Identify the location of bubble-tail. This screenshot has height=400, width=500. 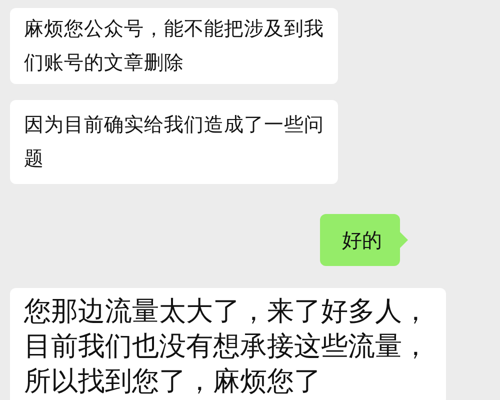
(404, 240).